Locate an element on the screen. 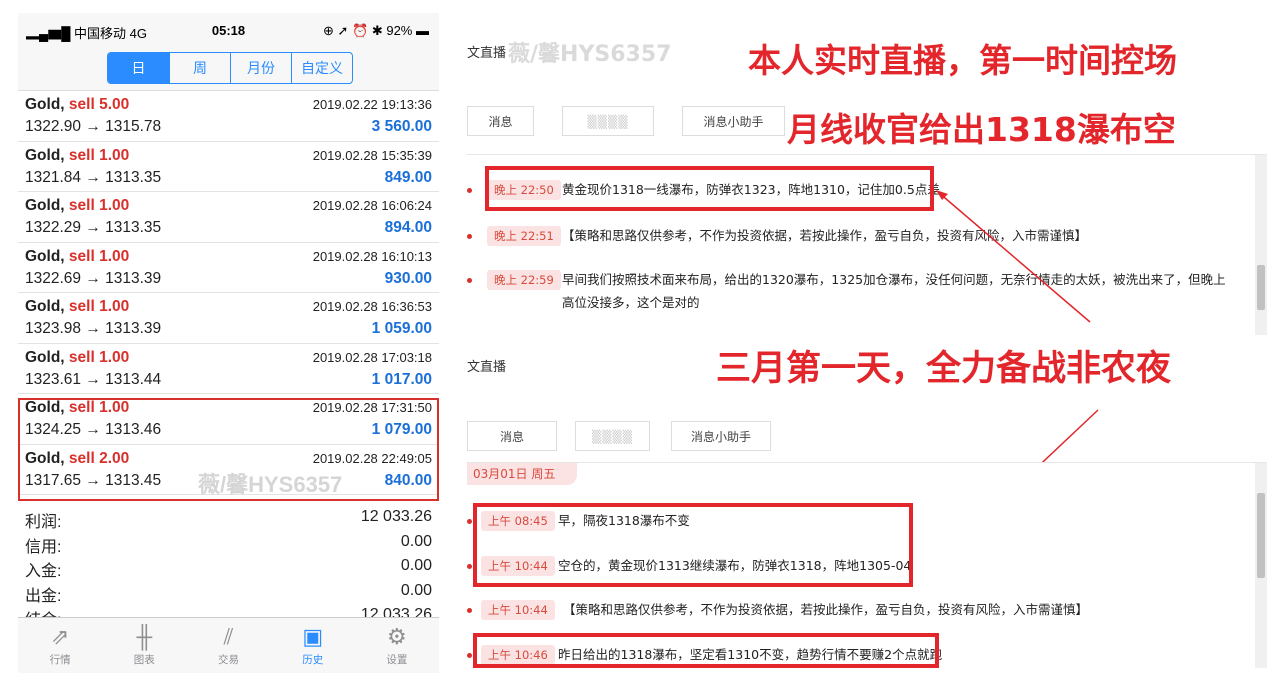 This screenshot has height=690, width=1287. message-time: 上午 10:44 is located at coordinates (518, 610).